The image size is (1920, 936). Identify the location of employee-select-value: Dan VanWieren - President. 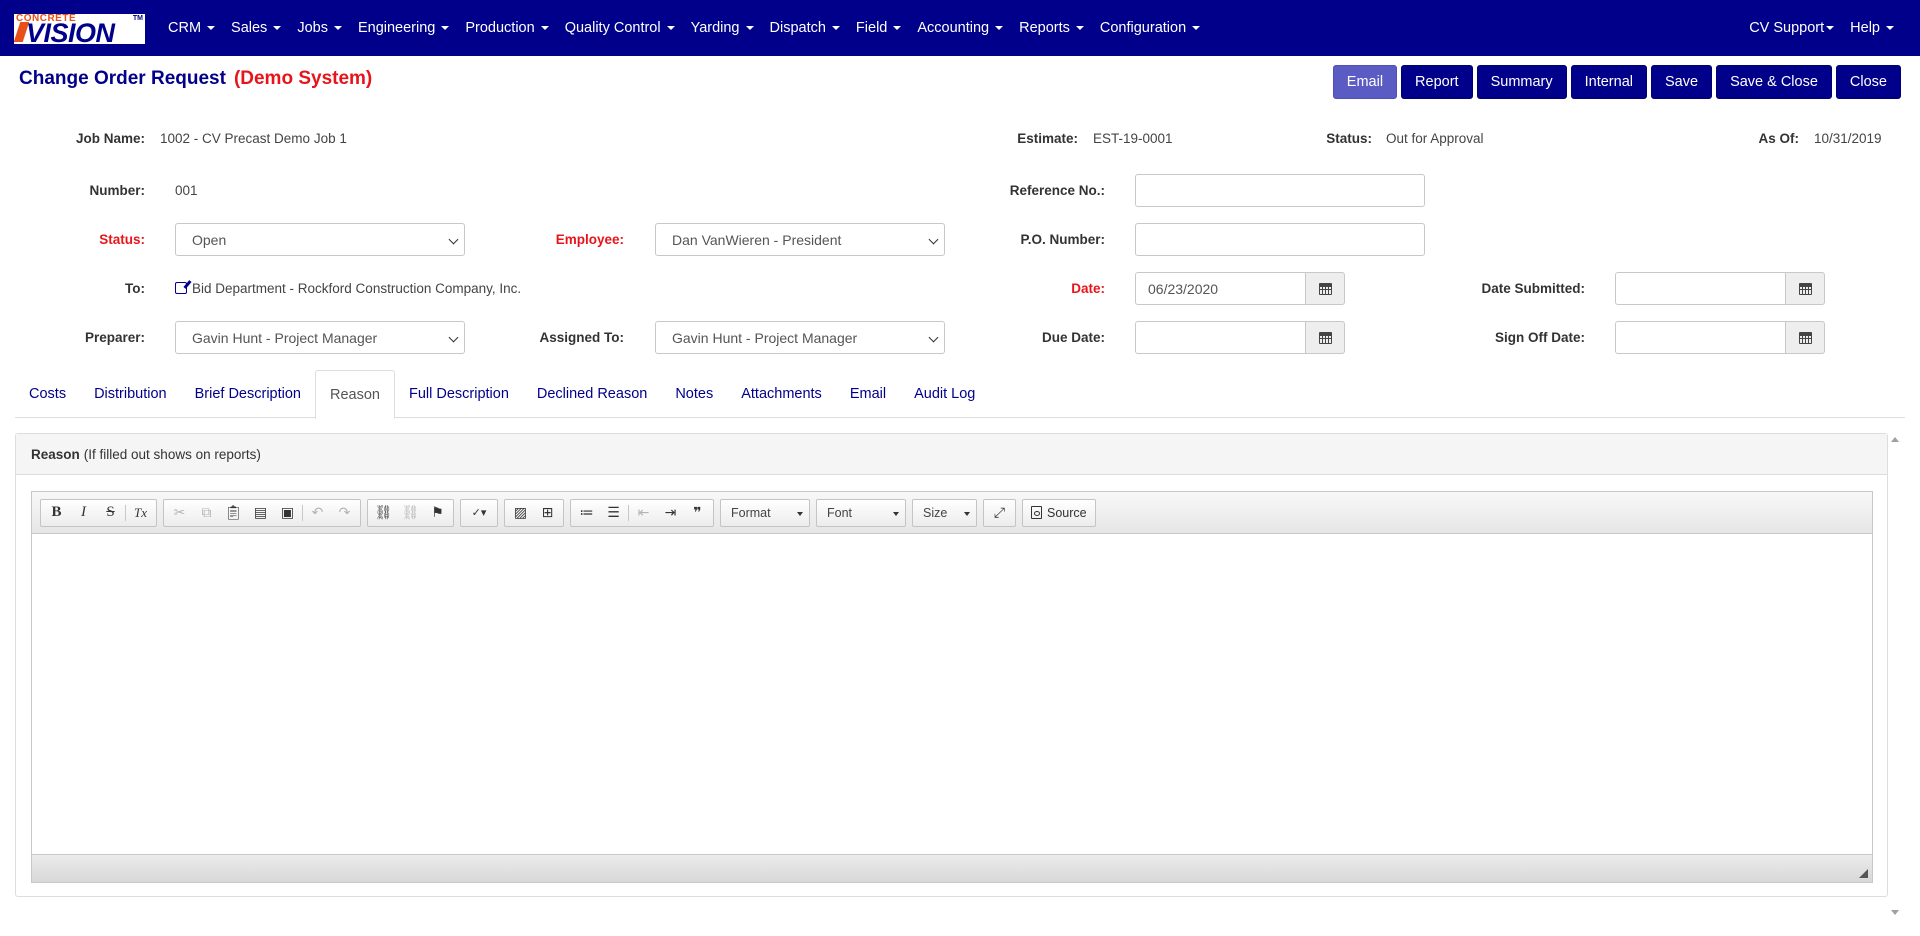
(757, 239).